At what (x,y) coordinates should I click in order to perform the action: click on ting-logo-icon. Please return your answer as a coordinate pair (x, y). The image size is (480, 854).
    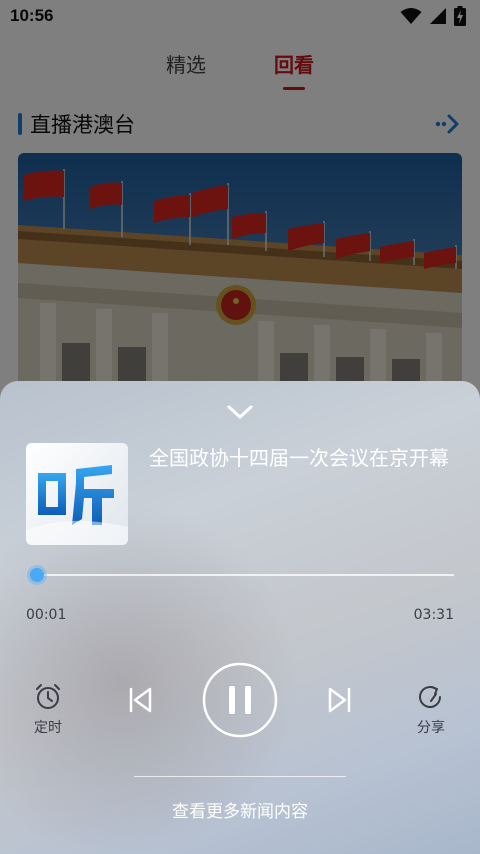
    Looking at the image, I should click on (77, 494).